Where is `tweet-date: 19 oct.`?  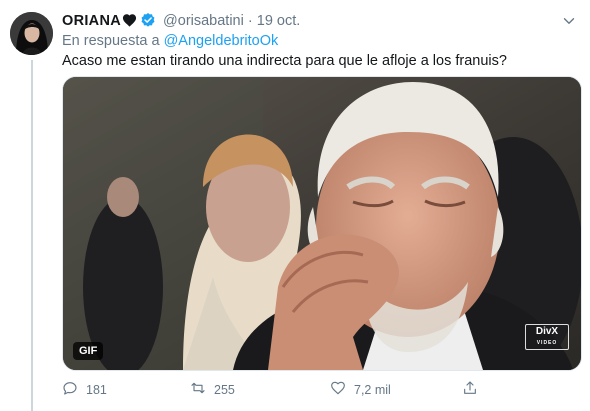 tweet-date: 19 oct. is located at coordinates (279, 21).